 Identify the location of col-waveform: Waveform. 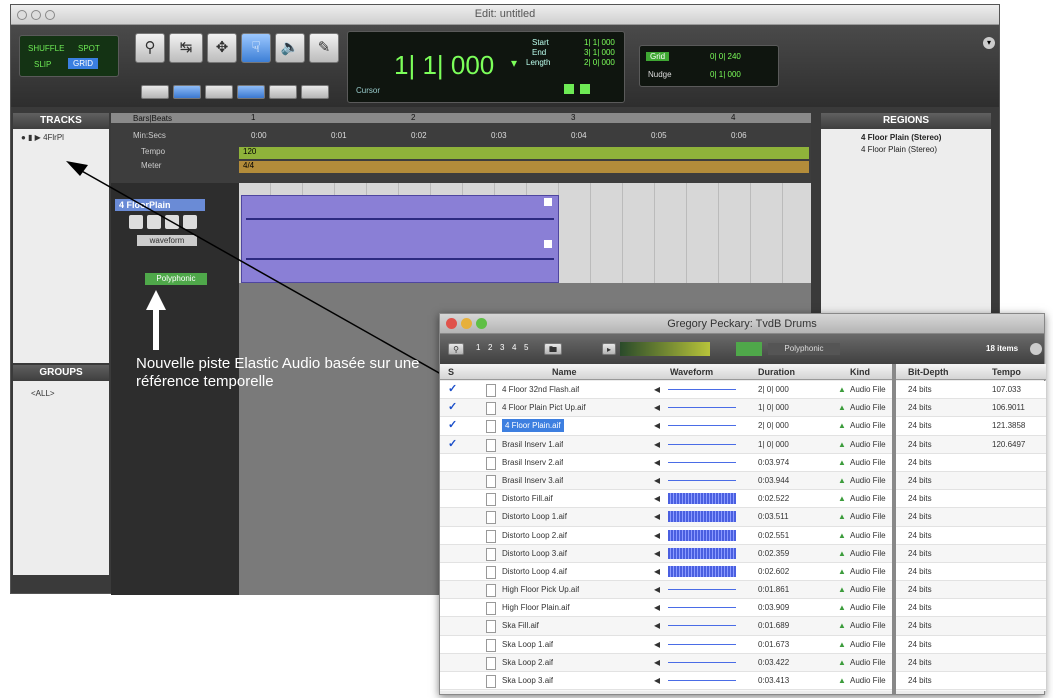
(691, 371).